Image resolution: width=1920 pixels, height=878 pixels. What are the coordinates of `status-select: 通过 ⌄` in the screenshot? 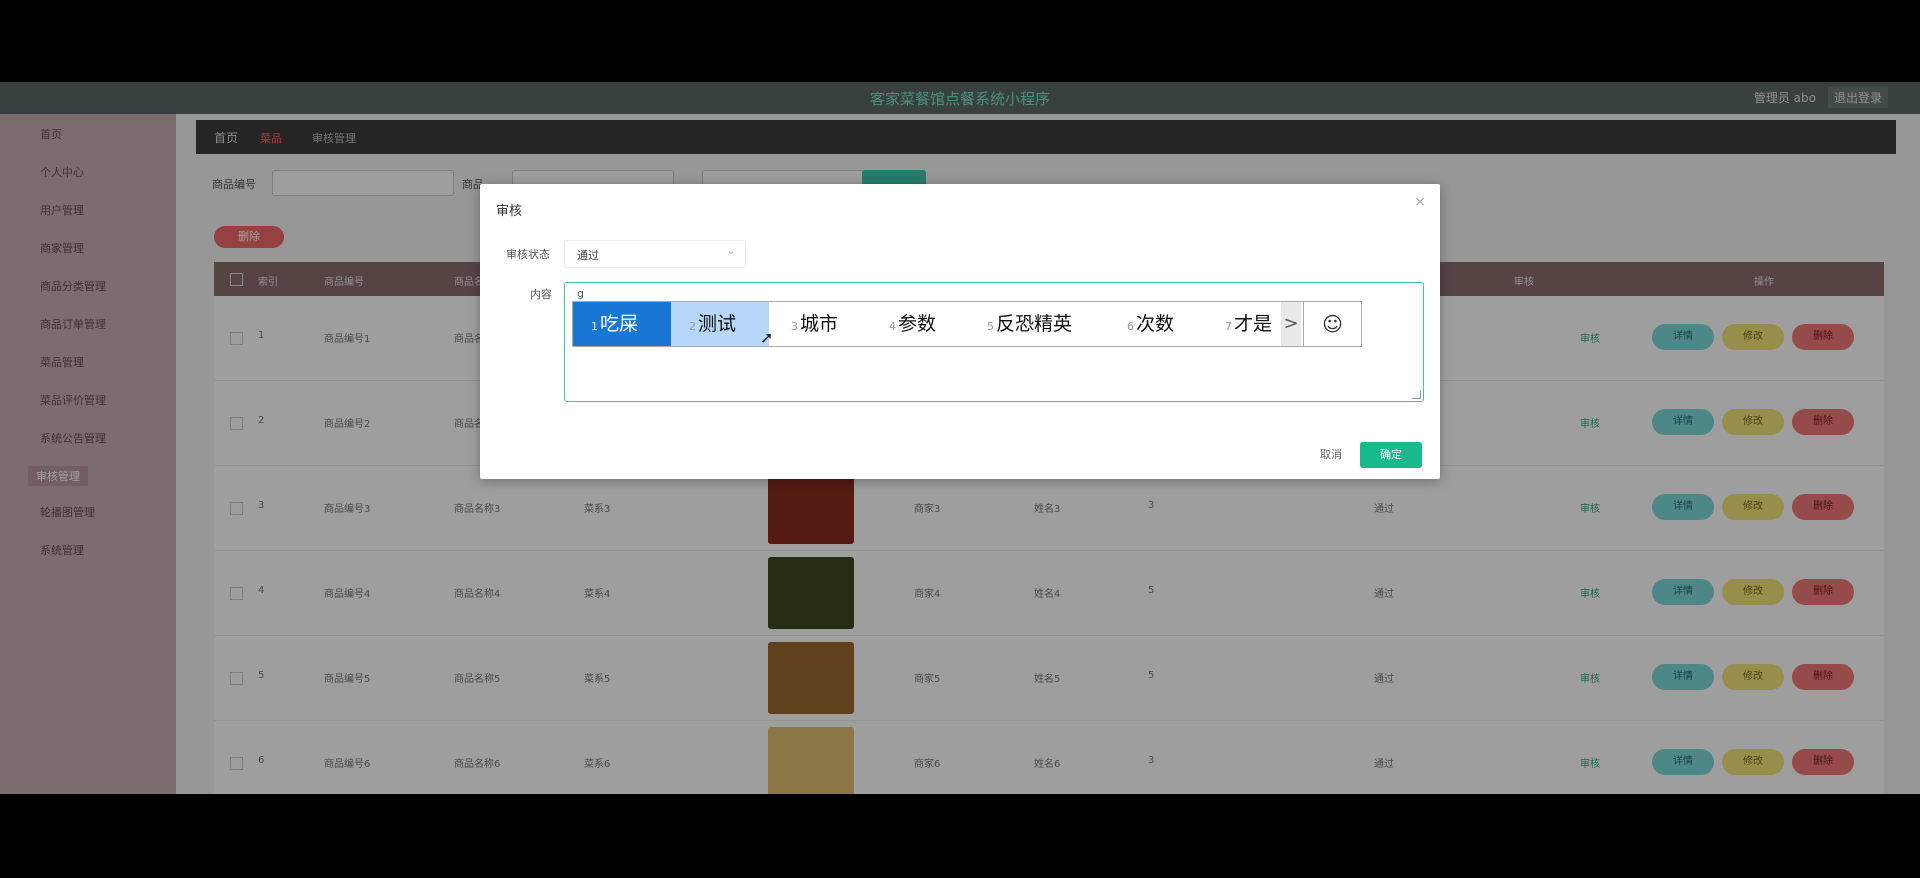 It's located at (655, 254).